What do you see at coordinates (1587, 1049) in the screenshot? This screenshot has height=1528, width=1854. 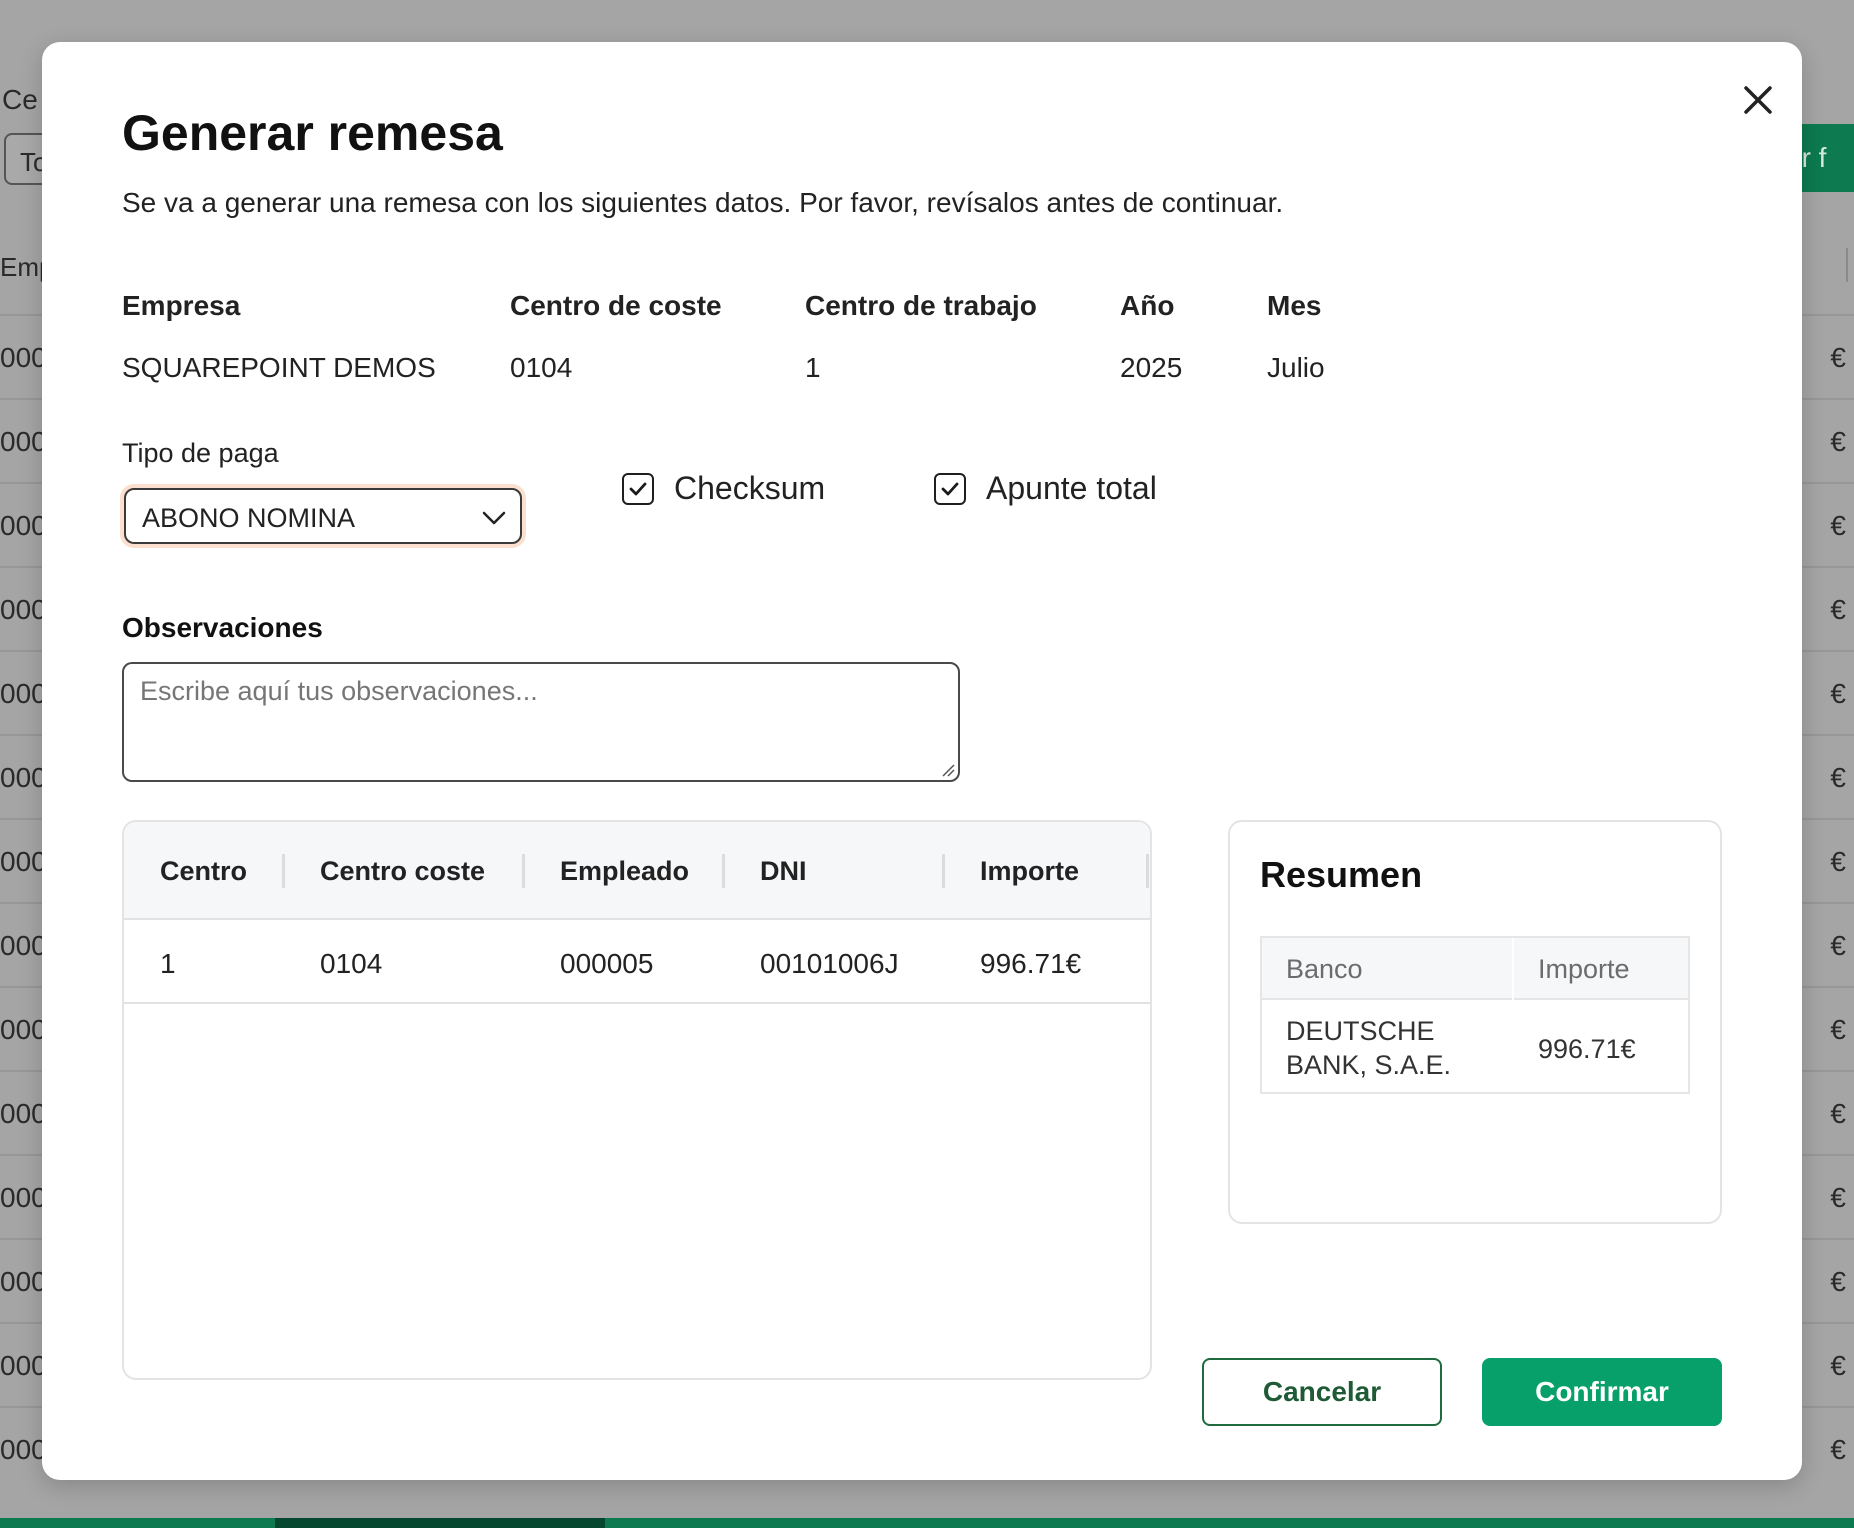 I see `summary-importe: 996.71€` at bounding box center [1587, 1049].